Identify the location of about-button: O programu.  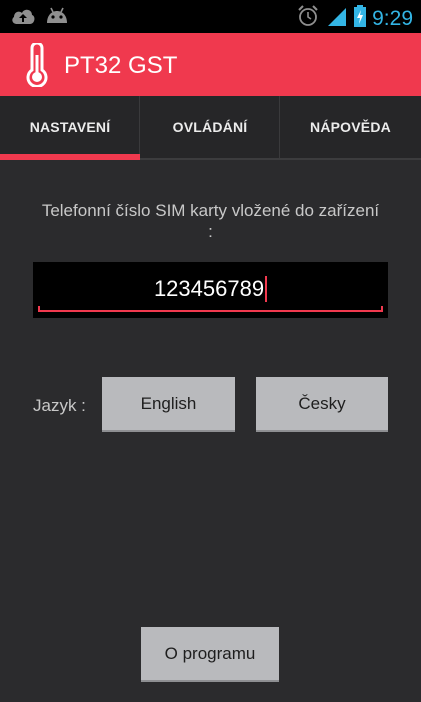
(210, 654).